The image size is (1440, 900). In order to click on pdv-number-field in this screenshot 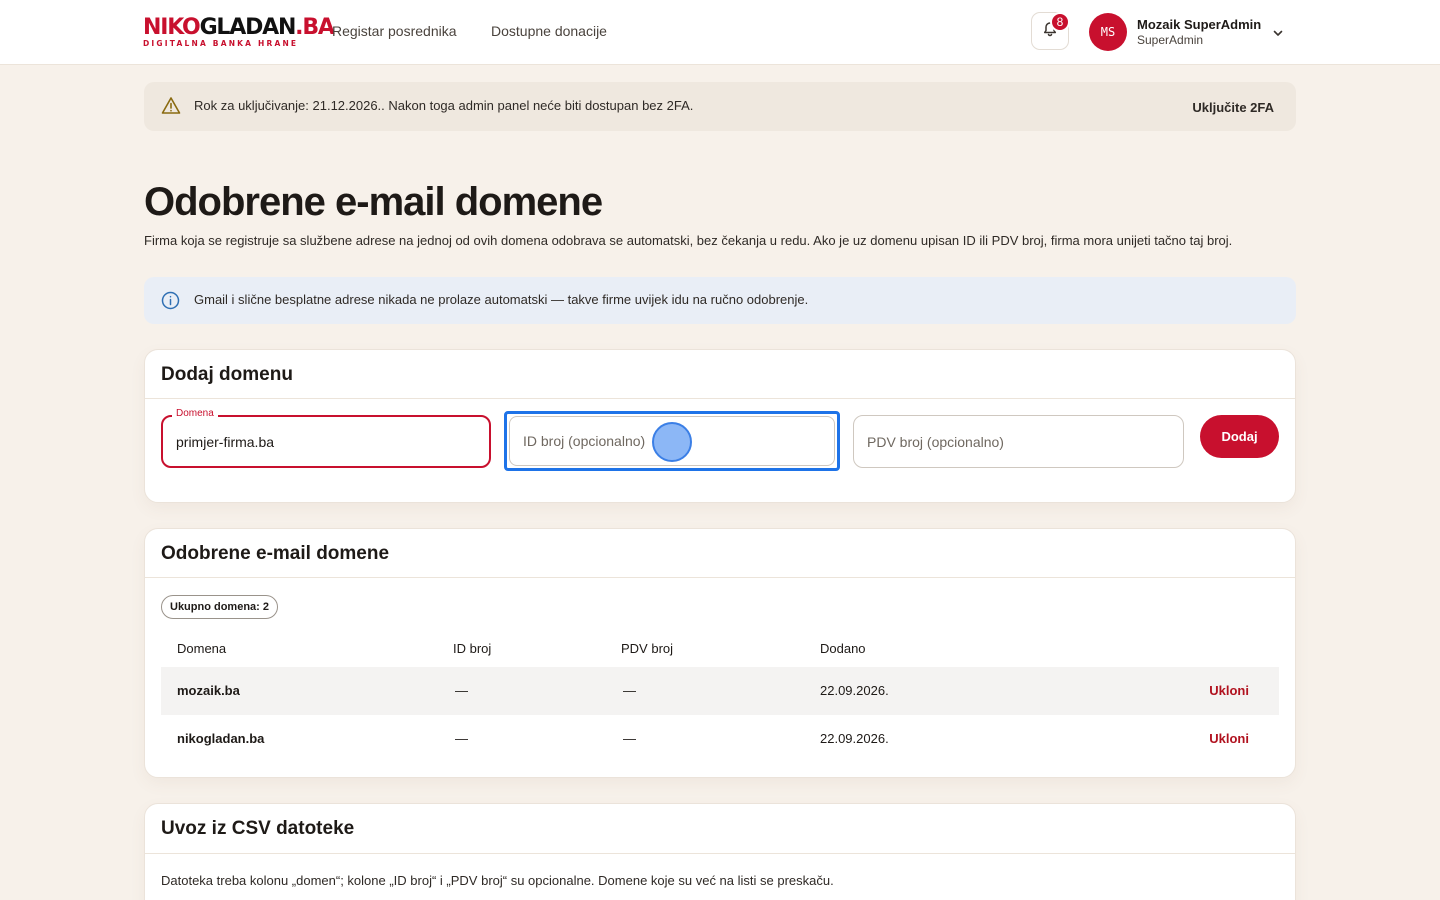, I will do `click(1018, 441)`.